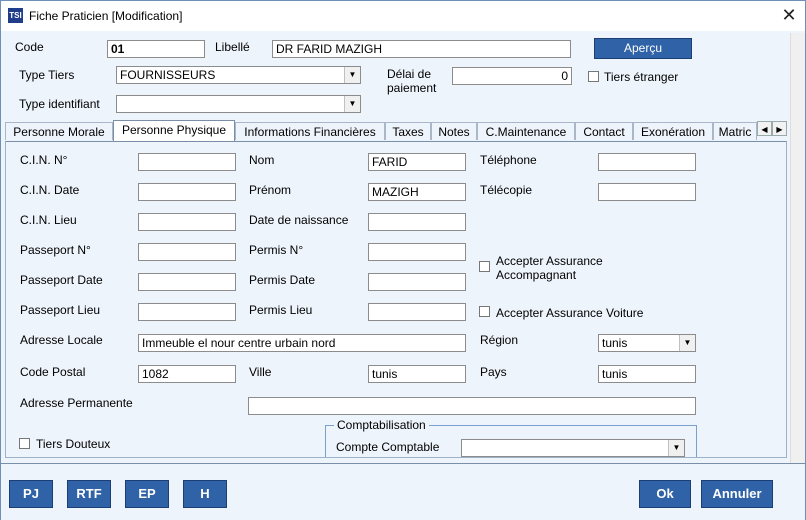 Image resolution: width=806 pixels, height=520 pixels. Describe the element at coordinates (168, 75) in the screenshot. I see `type-tiers-value: FOURNISSEURS` at that location.